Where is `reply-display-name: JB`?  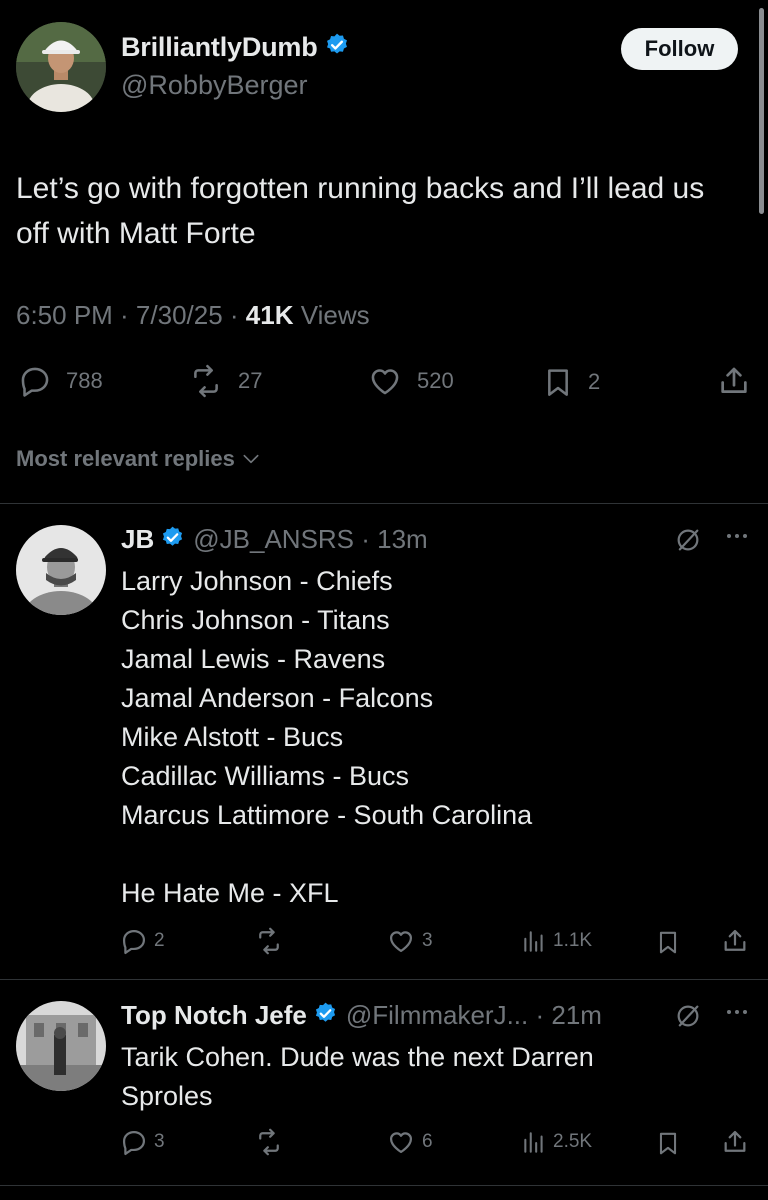 reply-display-name: JB is located at coordinates (137, 539).